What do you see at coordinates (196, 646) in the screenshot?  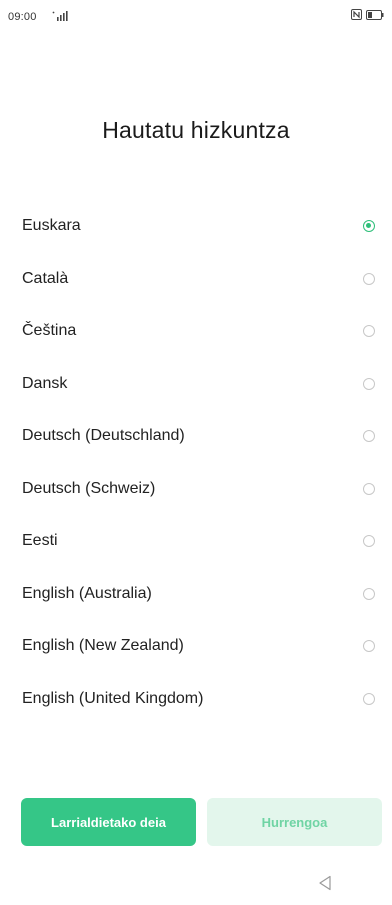 I see `language-option-english-new-zealand: English (New Zealand)` at bounding box center [196, 646].